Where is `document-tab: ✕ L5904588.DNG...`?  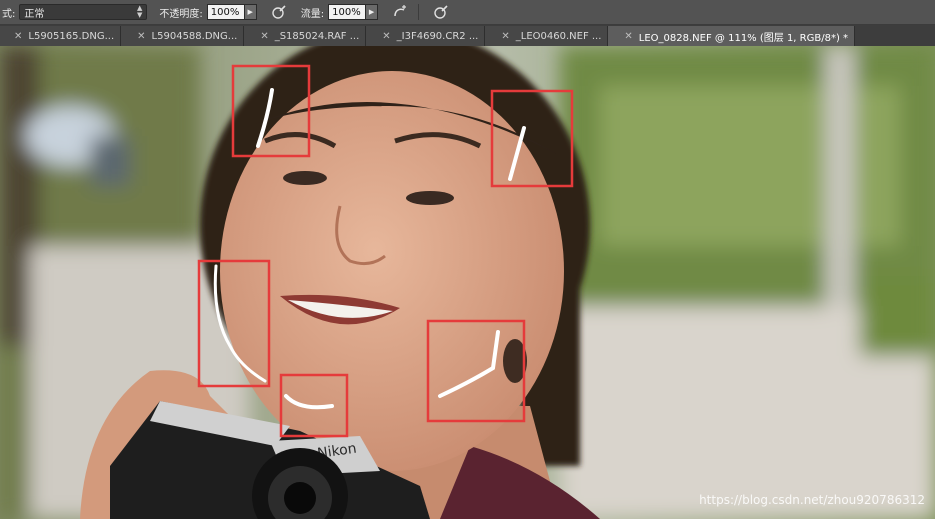 document-tab: ✕ L5904588.DNG... is located at coordinates (183, 36).